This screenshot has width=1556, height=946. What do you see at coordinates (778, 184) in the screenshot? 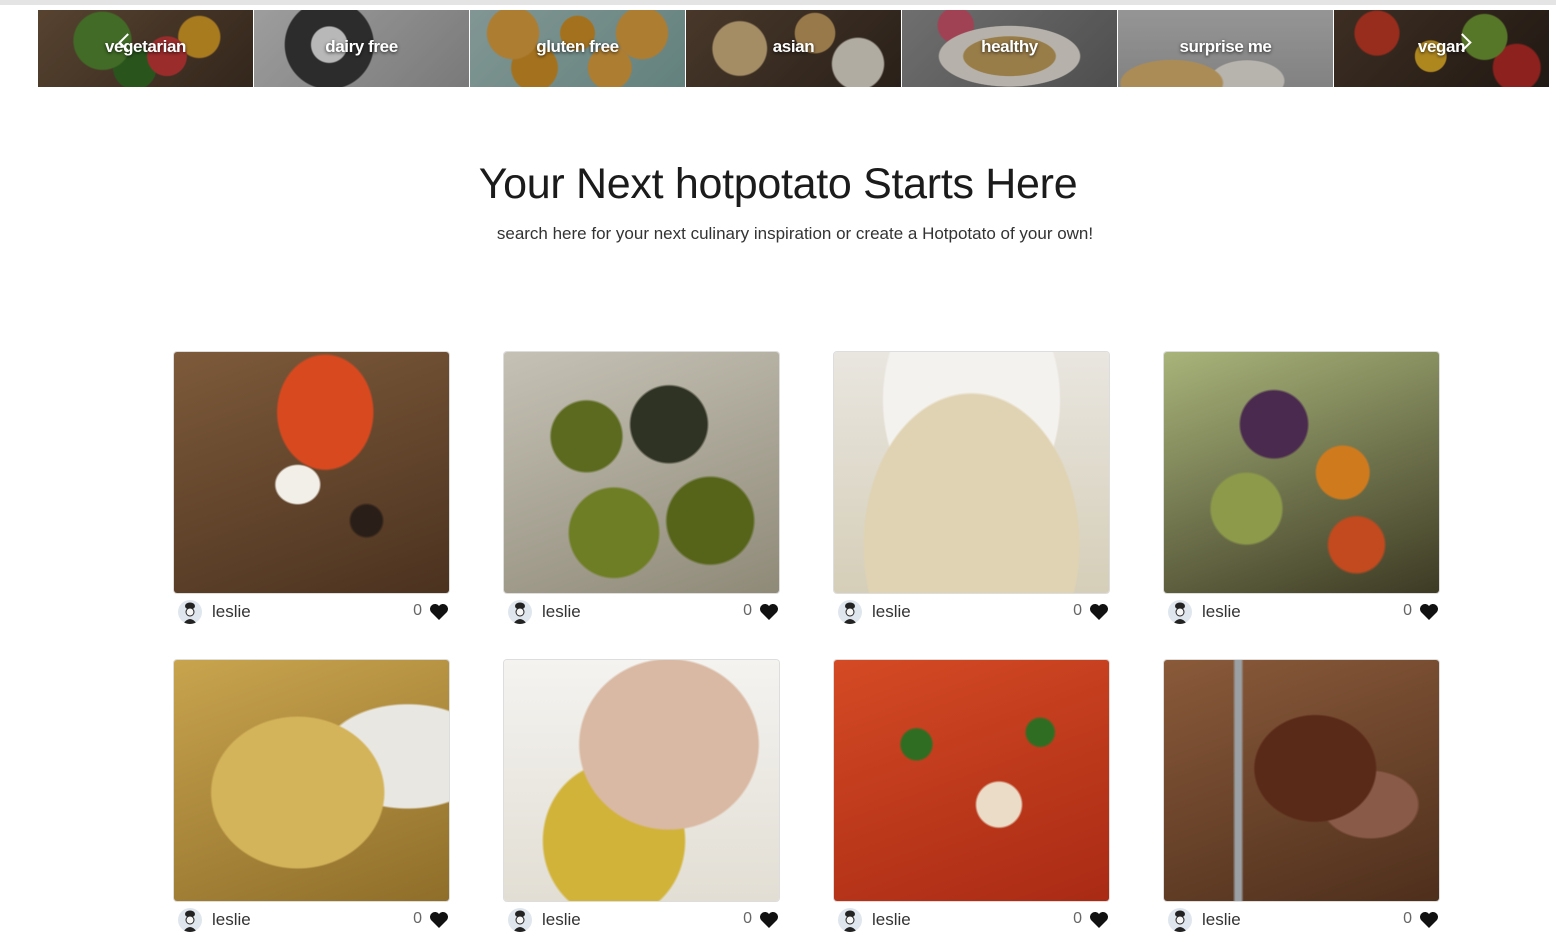
I see `page-title: Your Next hotpotato Starts Here` at bounding box center [778, 184].